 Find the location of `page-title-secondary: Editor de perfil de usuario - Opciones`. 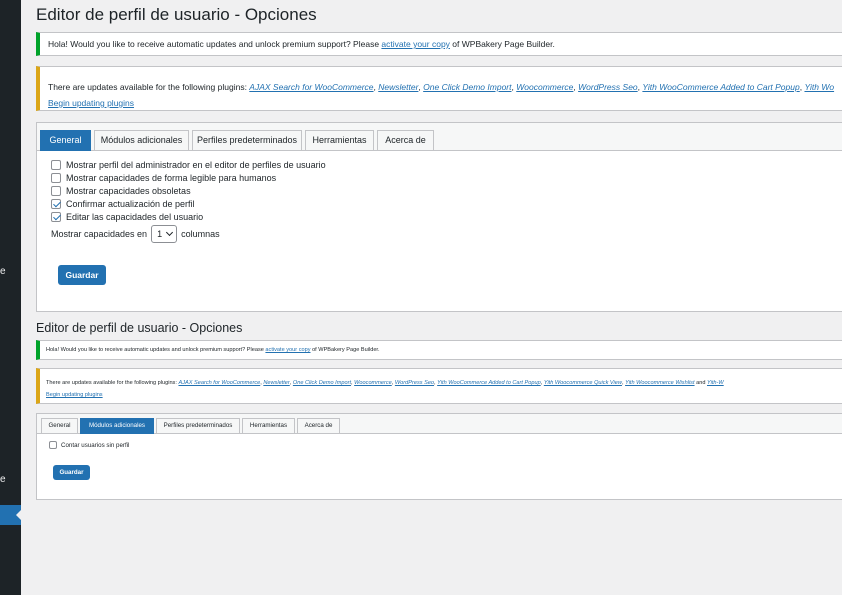

page-title-secondary: Editor de perfil de usuario - Opciones is located at coordinates (139, 328).